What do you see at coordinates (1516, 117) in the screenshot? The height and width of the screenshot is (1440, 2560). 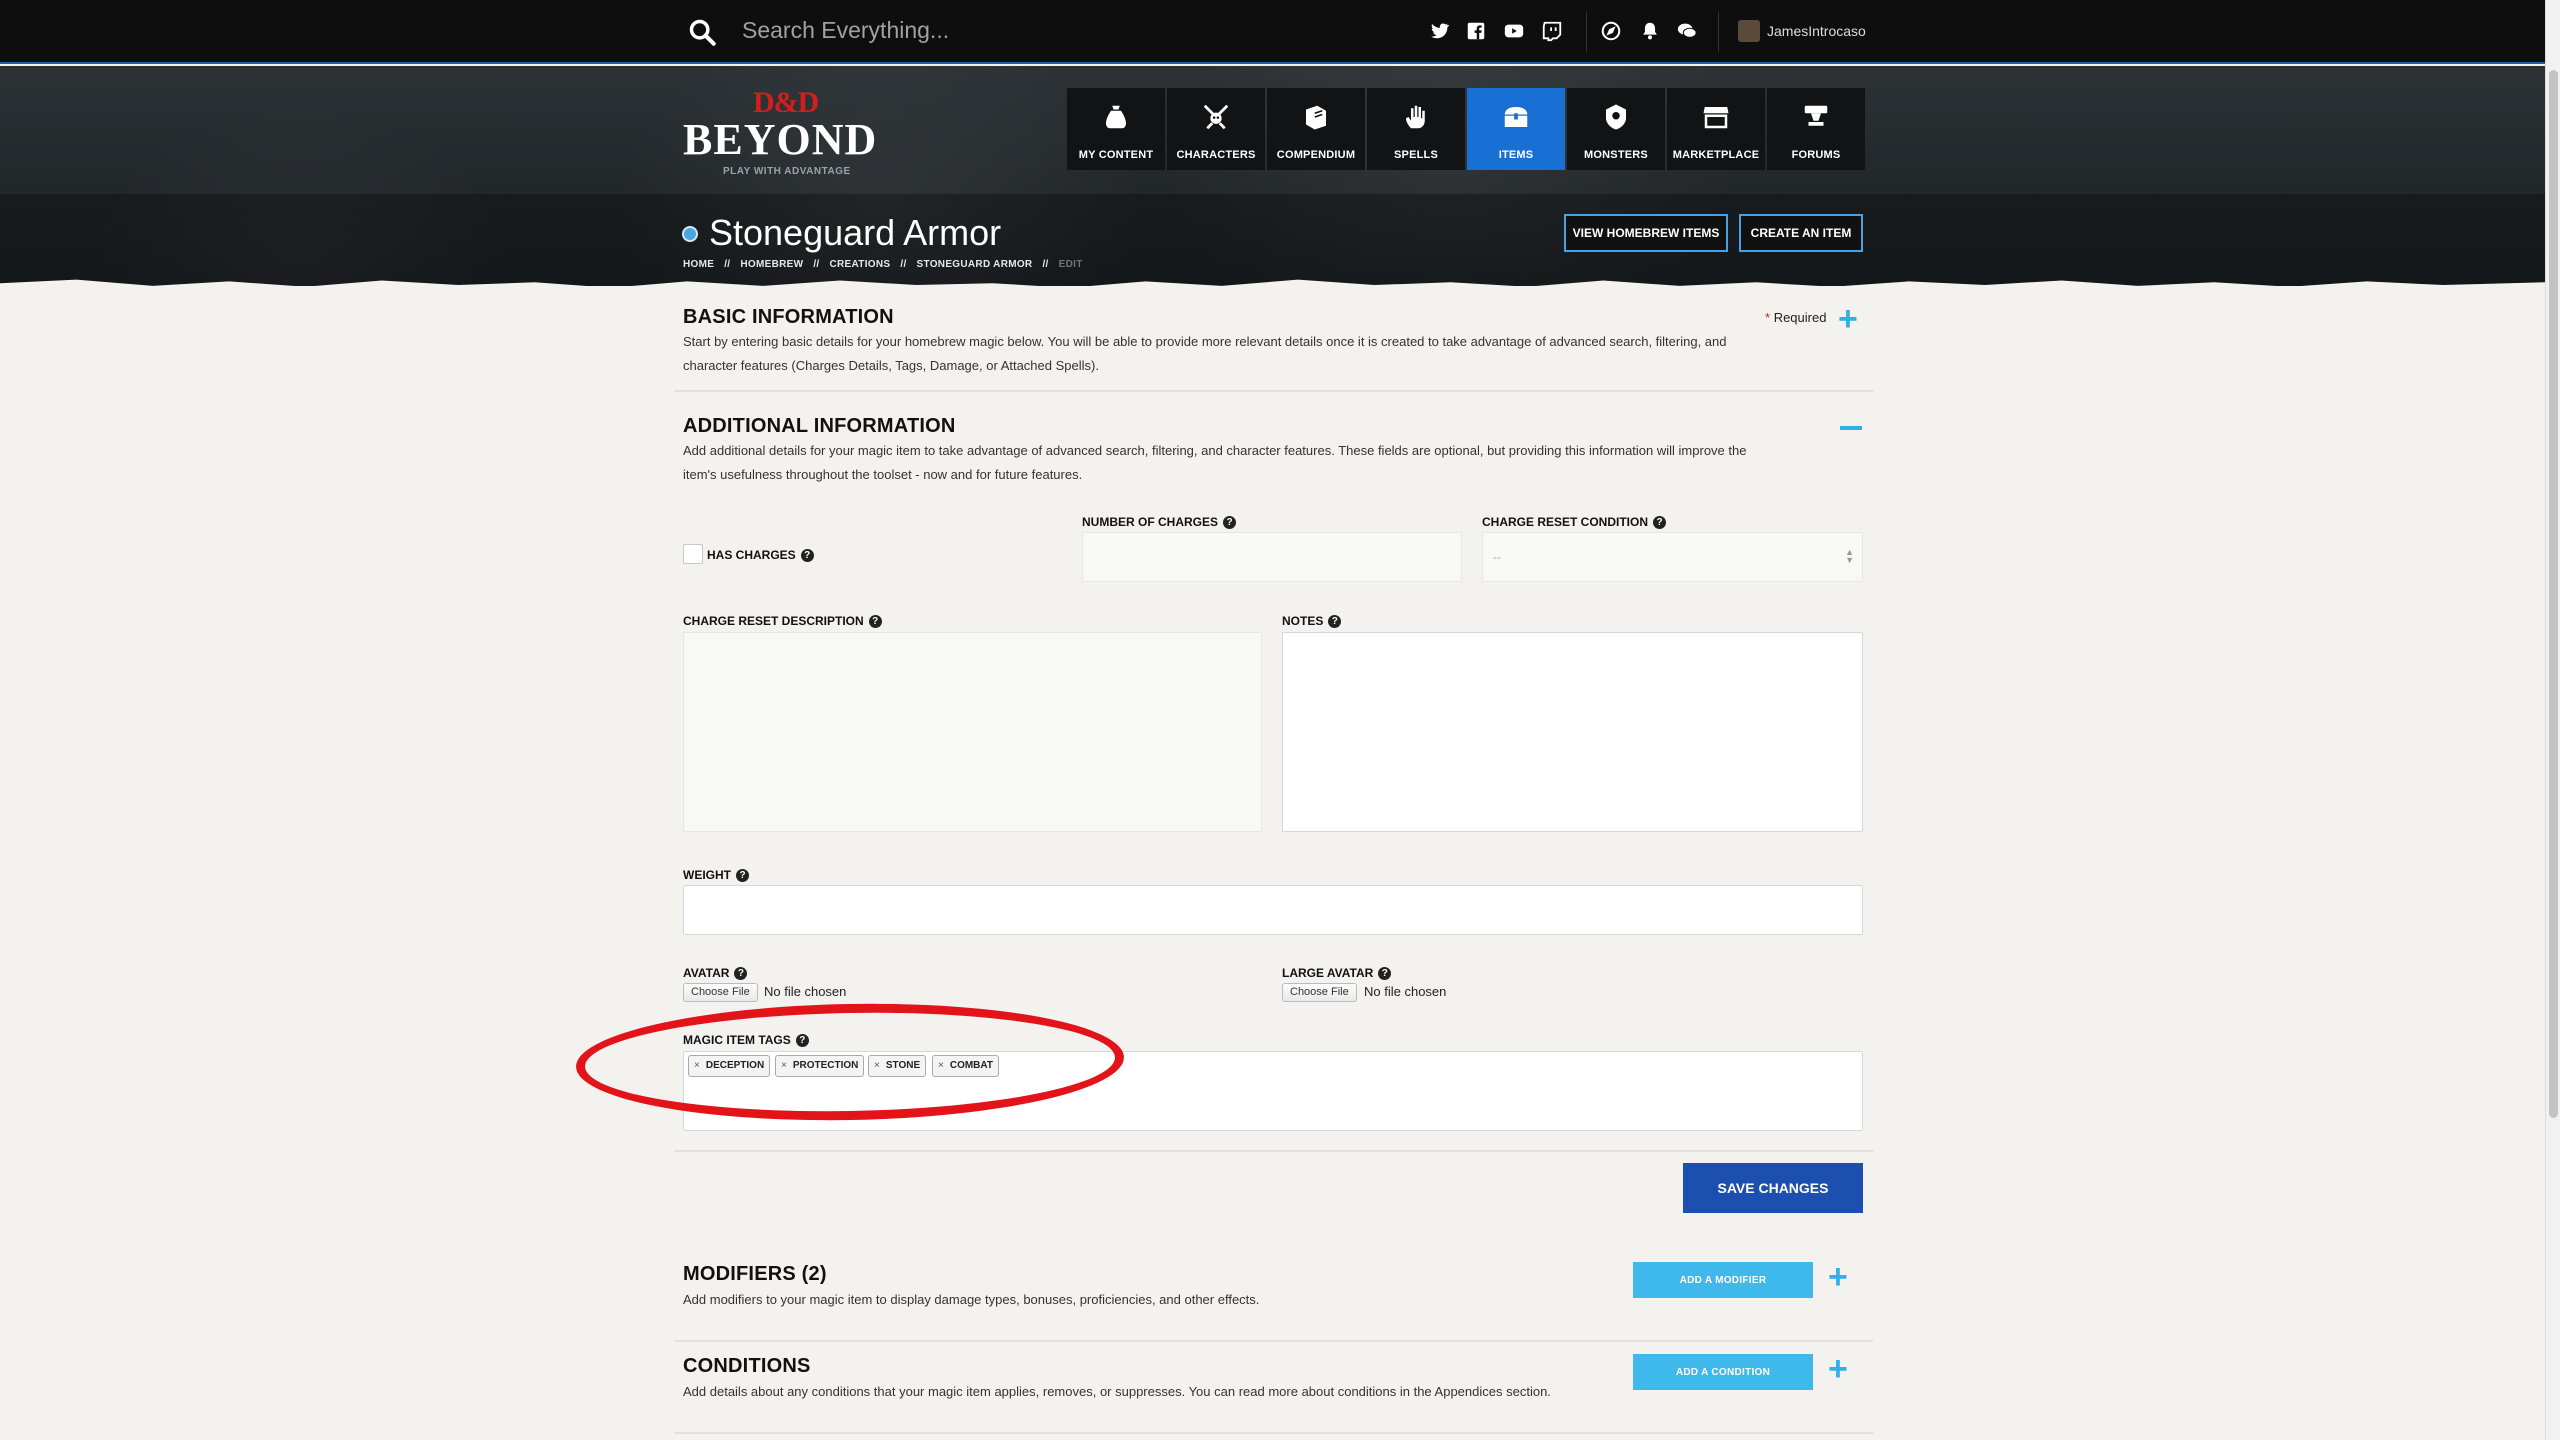 I see `chest-icon` at bounding box center [1516, 117].